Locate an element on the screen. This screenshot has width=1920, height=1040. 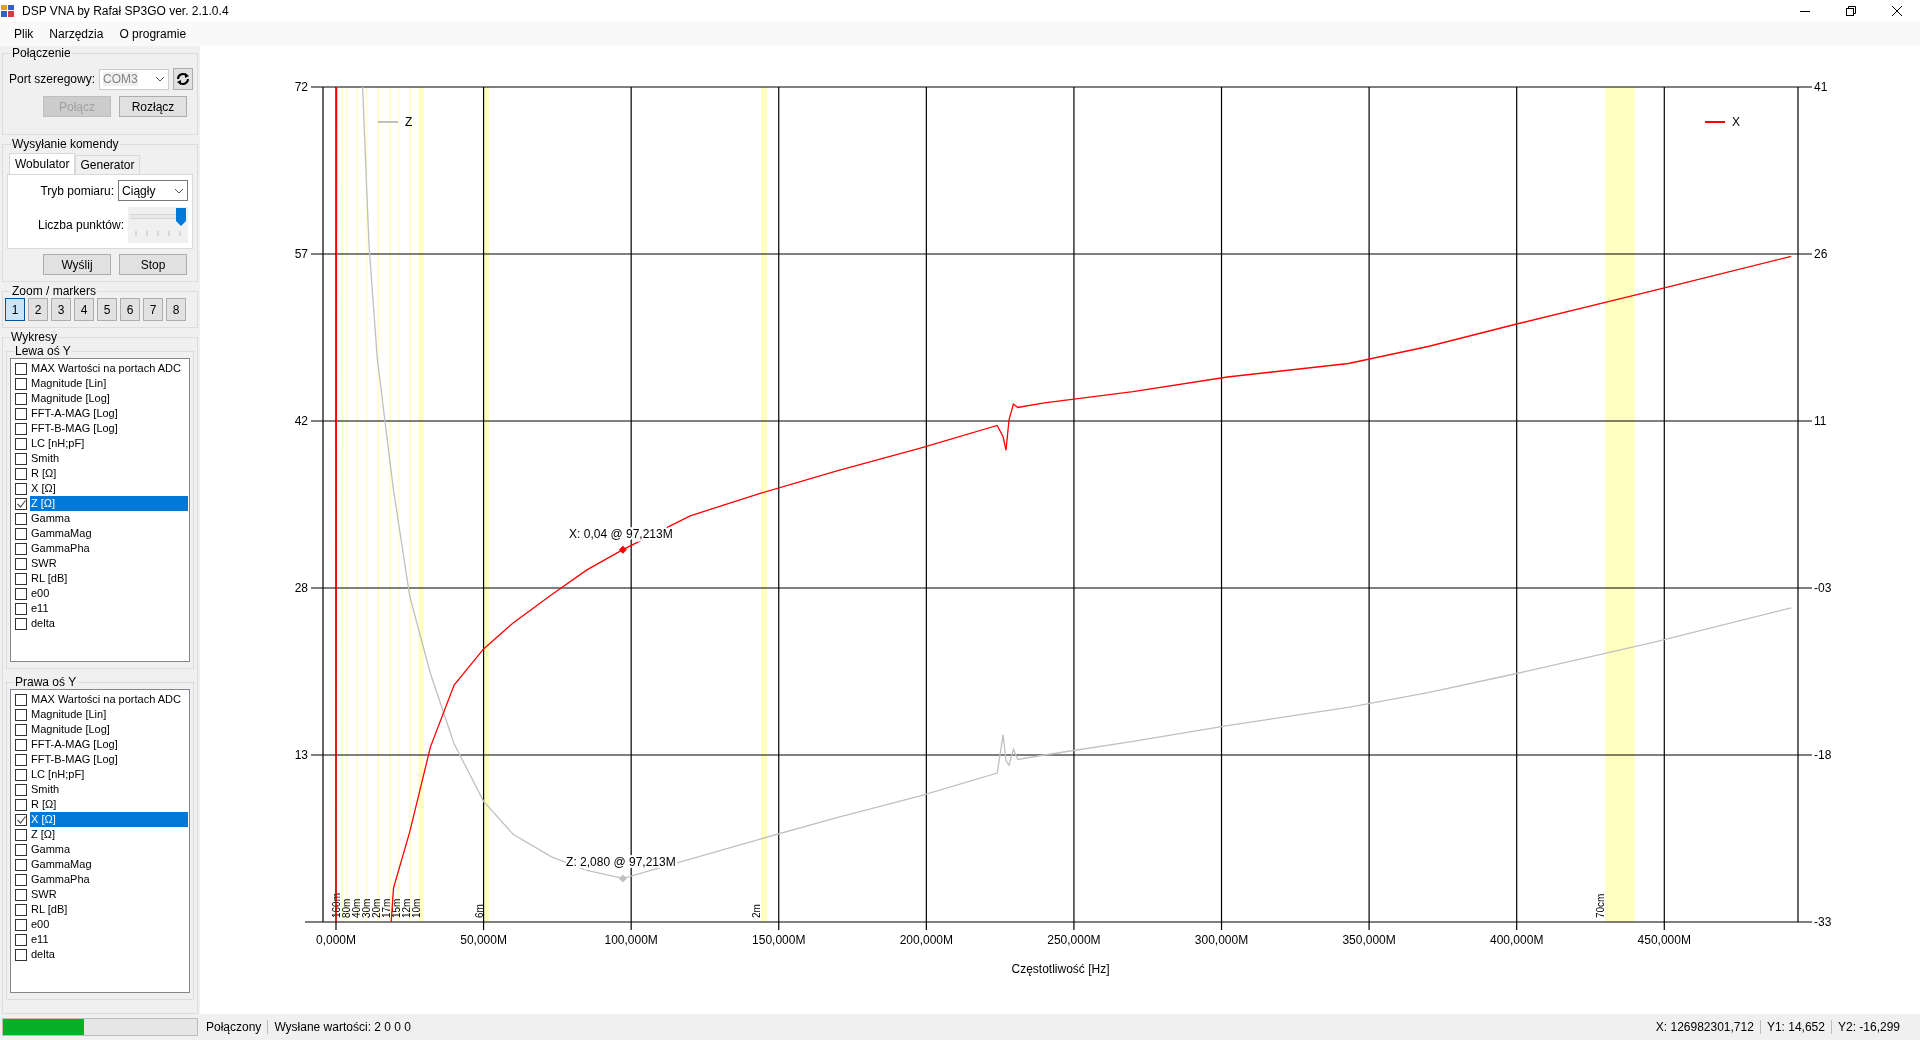
axis-tick-label: 57 is located at coordinates (301, 254).